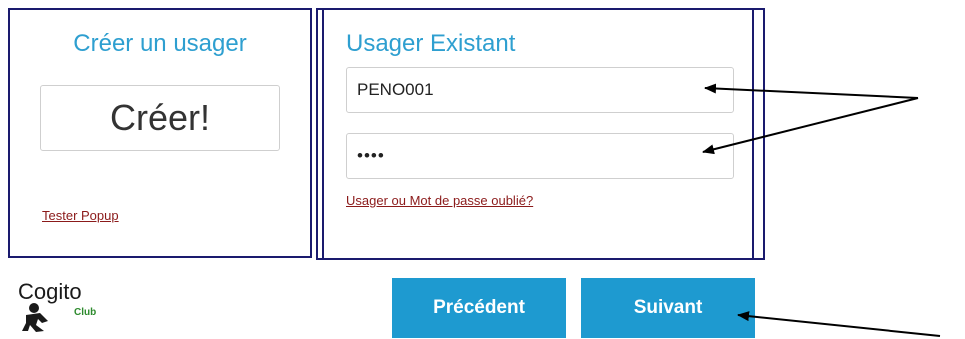 Image resolution: width=965 pixels, height=339 pixels. Describe the element at coordinates (80, 215) in the screenshot. I see `test-popup-link: Tester Popup` at that location.